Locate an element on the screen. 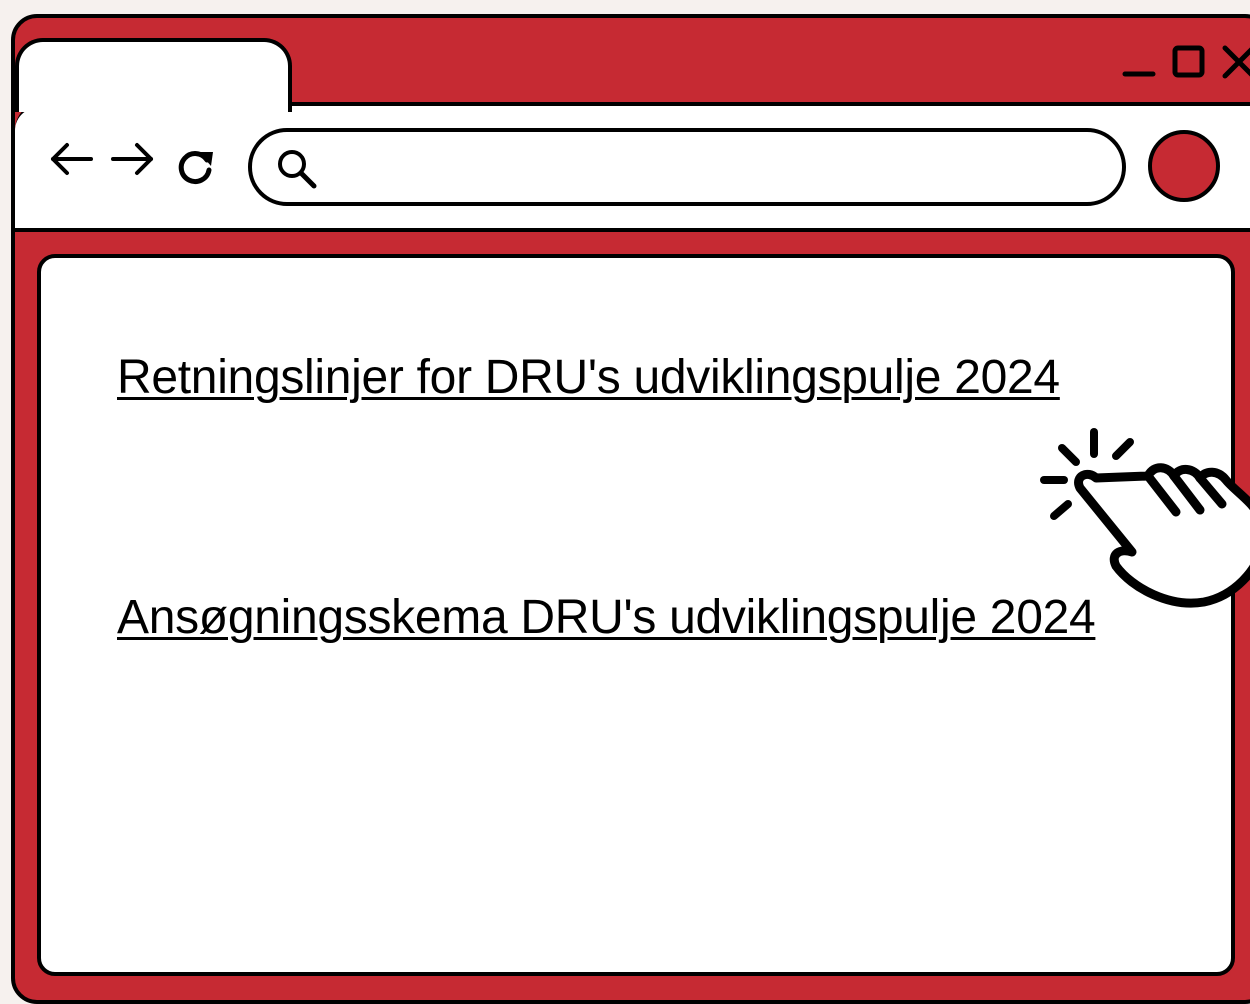 This screenshot has height=1004, width=1250. profile-avatar is located at coordinates (1184, 166).